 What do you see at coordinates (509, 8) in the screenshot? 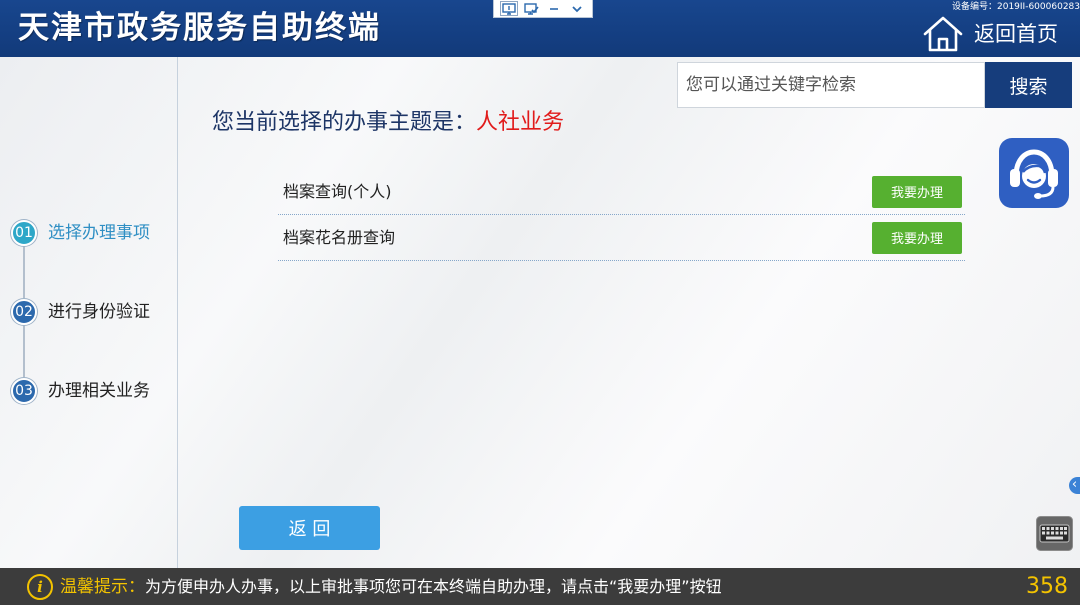
I see `monitor-icon` at bounding box center [509, 8].